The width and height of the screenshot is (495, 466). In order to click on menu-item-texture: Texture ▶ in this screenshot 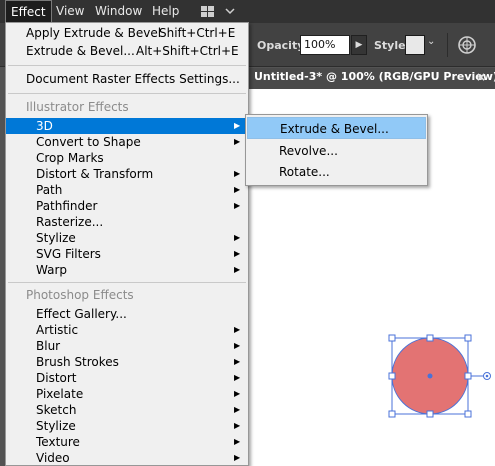, I will do `click(127, 442)`.